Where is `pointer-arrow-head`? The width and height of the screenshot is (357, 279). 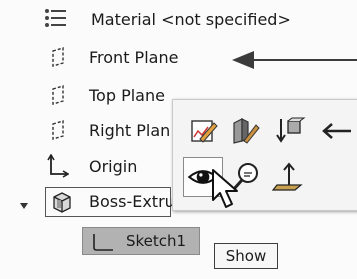 pointer-arrow-head is located at coordinates (243, 60).